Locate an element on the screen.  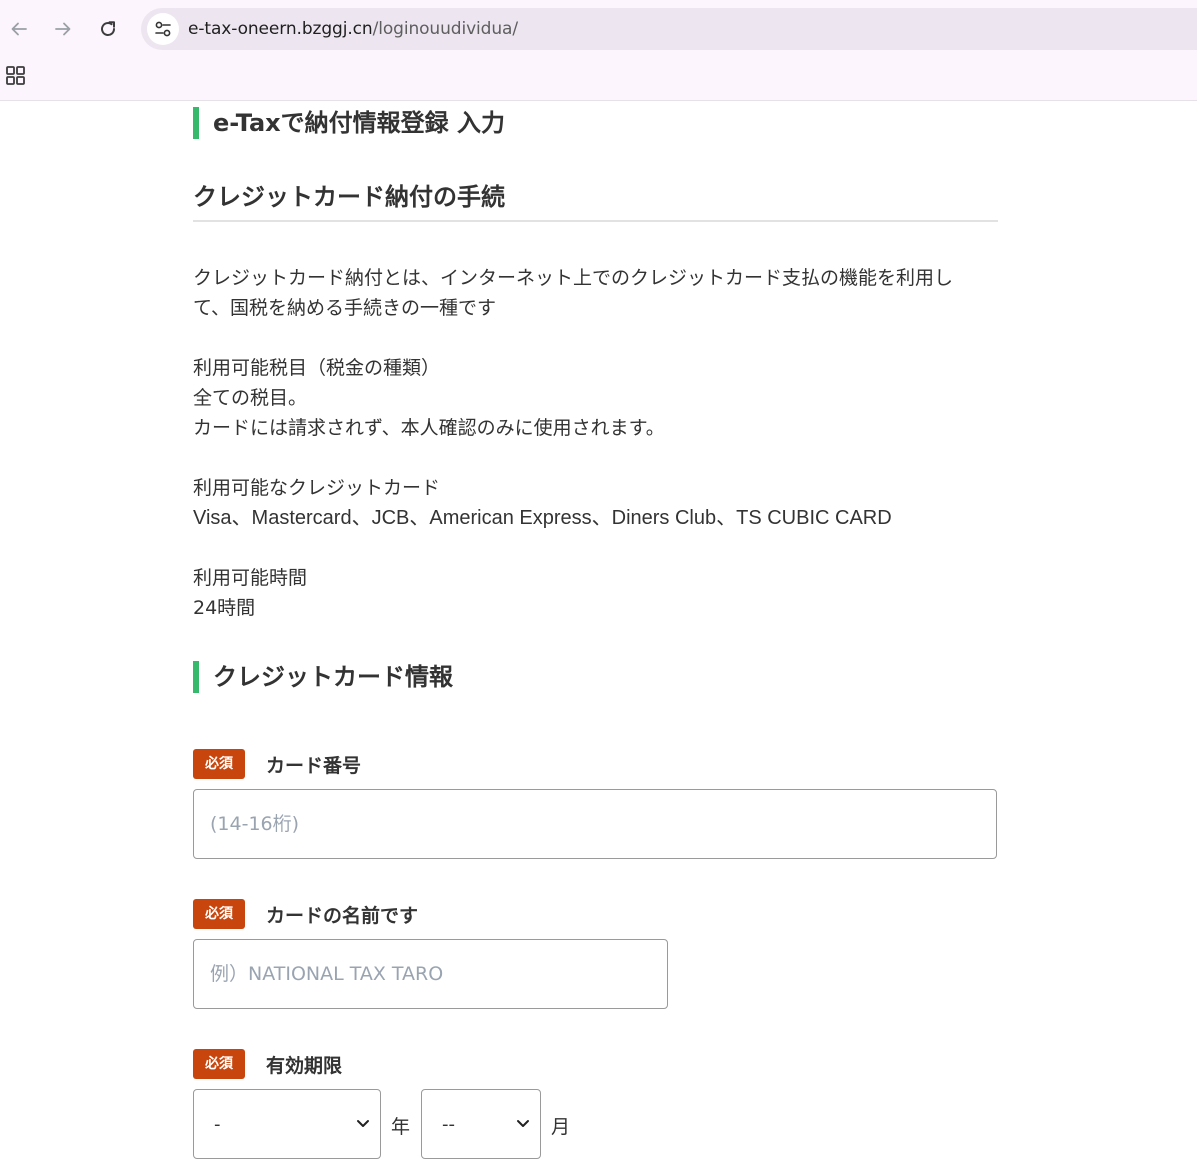
section-title-etax-input: e-Taxで納付情報登録 入力 is located at coordinates (349, 123).